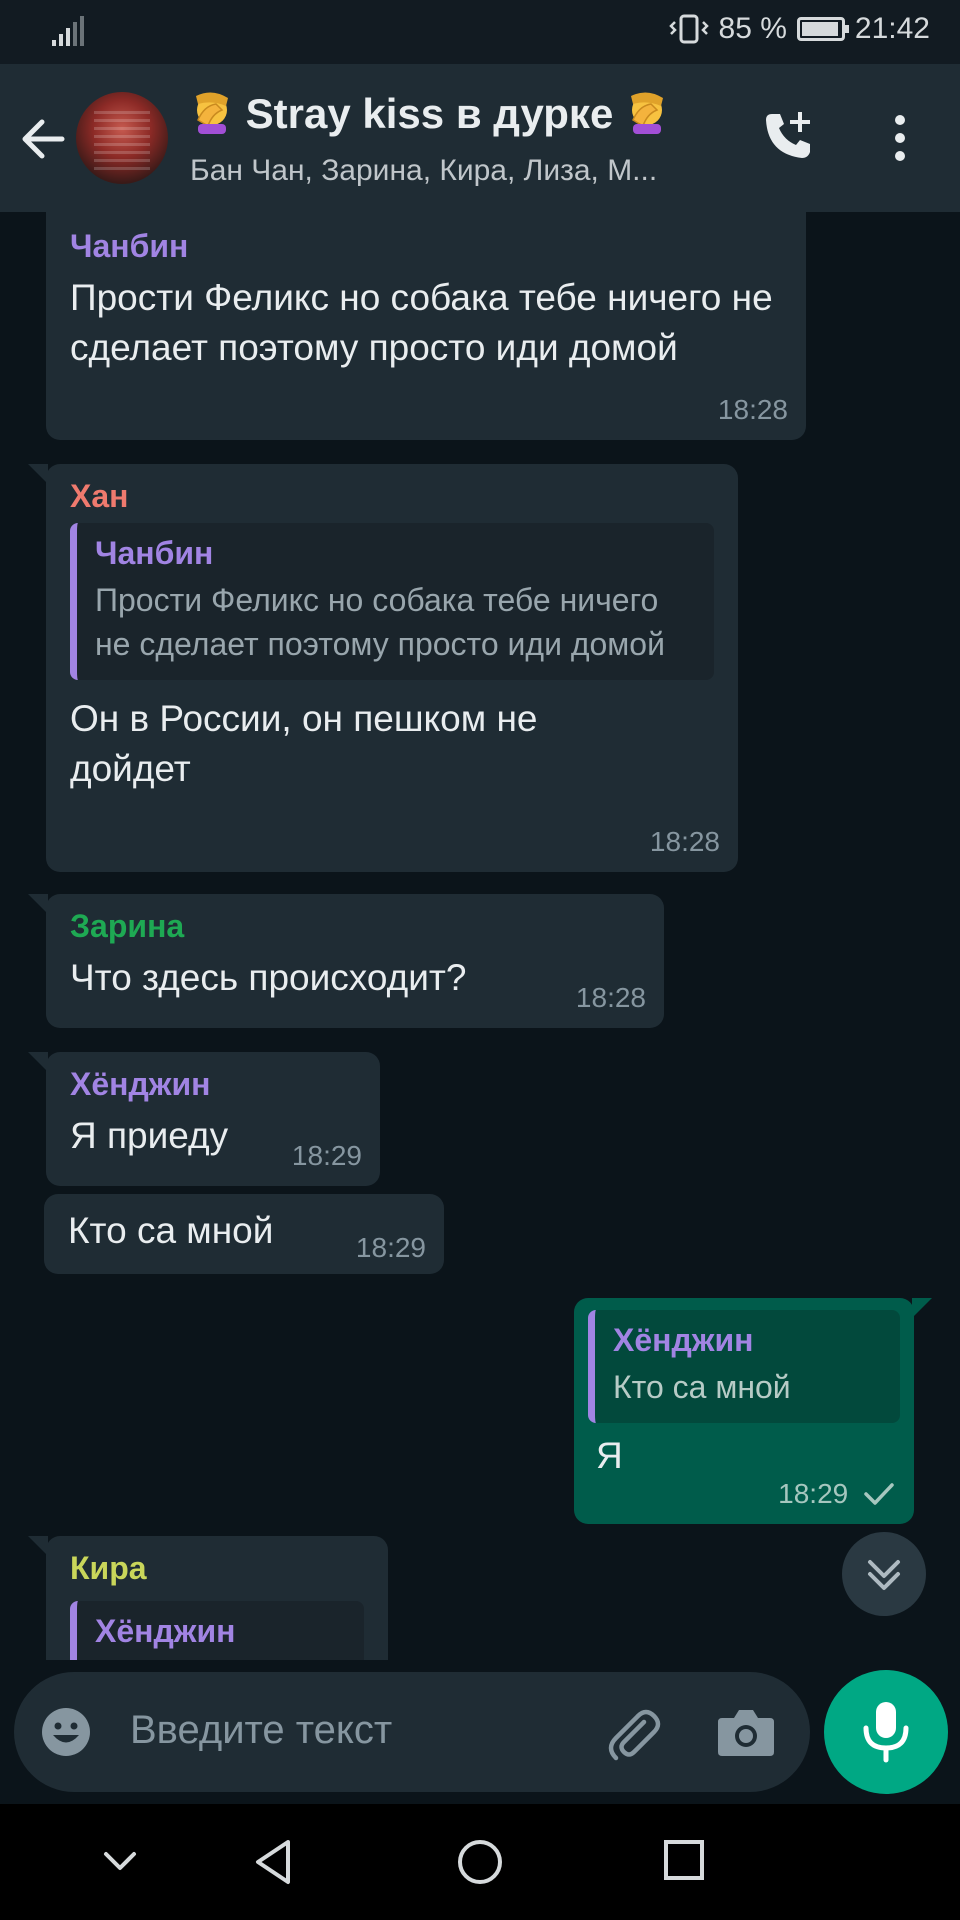 The width and height of the screenshot is (960, 1920). I want to click on more-options-icon, so click(900, 138).